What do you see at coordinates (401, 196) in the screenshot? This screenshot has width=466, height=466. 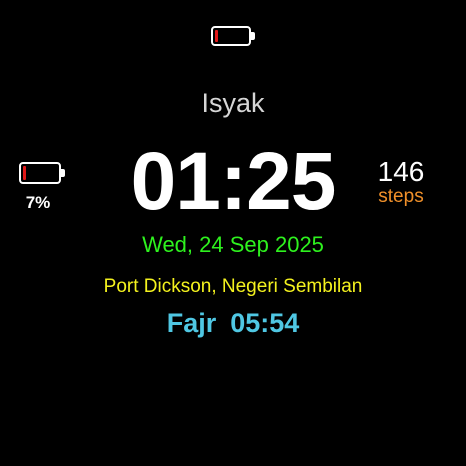 I see `steps-label: steps` at bounding box center [401, 196].